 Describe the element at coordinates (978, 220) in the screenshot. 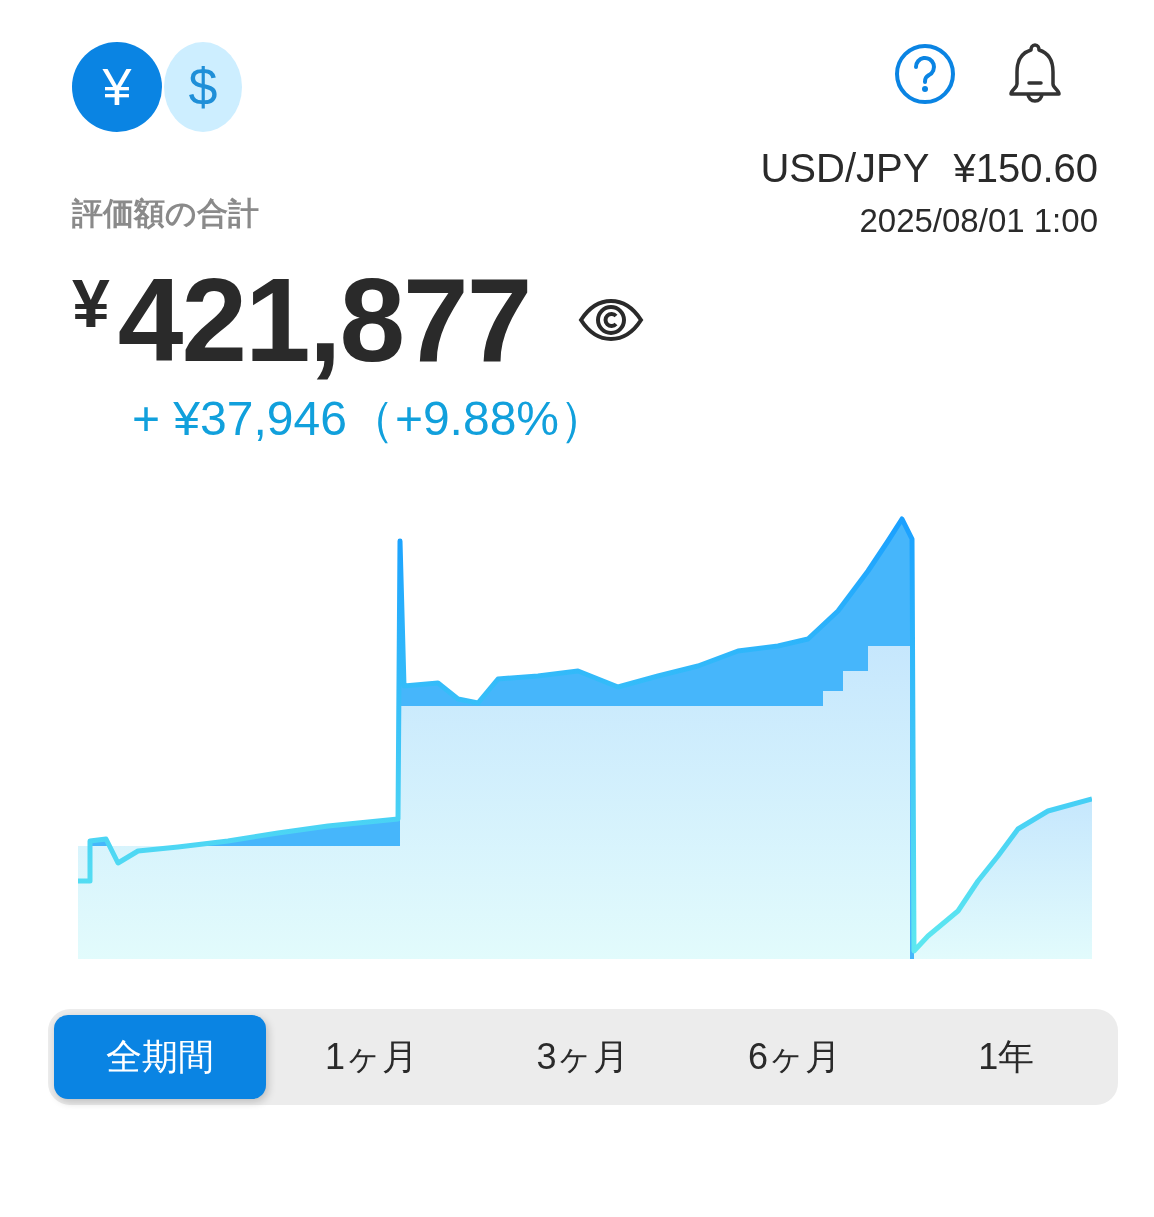

I see `timestamp: 2025/08/01 1:00` at that location.